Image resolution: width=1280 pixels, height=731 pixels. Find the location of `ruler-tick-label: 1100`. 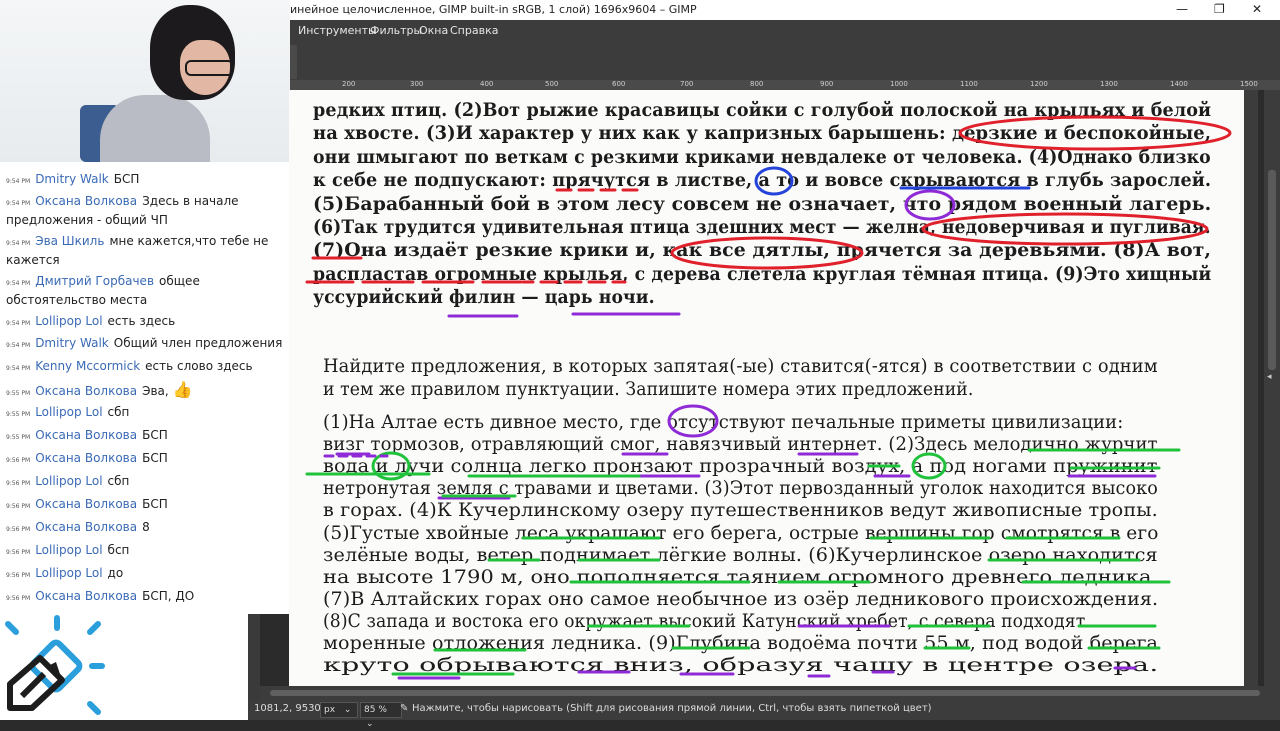

ruler-tick-label: 1100 is located at coordinates (969, 84).